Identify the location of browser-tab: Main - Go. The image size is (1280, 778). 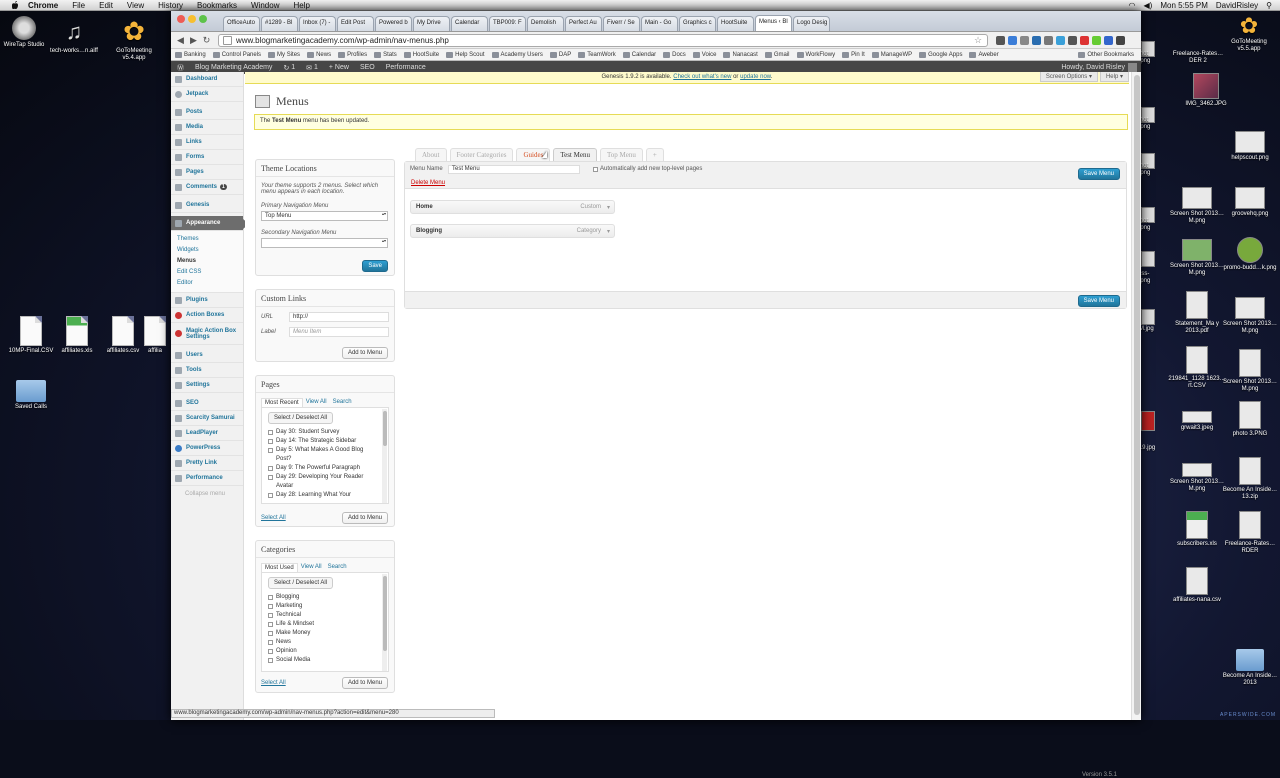
(659, 23).